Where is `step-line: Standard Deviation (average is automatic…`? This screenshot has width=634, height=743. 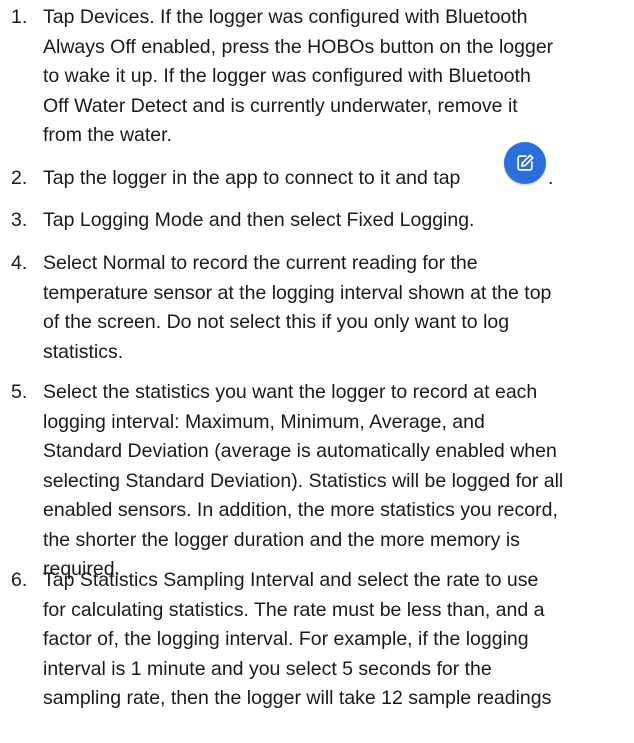
step-line: Standard Deviation (average is automatic… is located at coordinates (300, 451).